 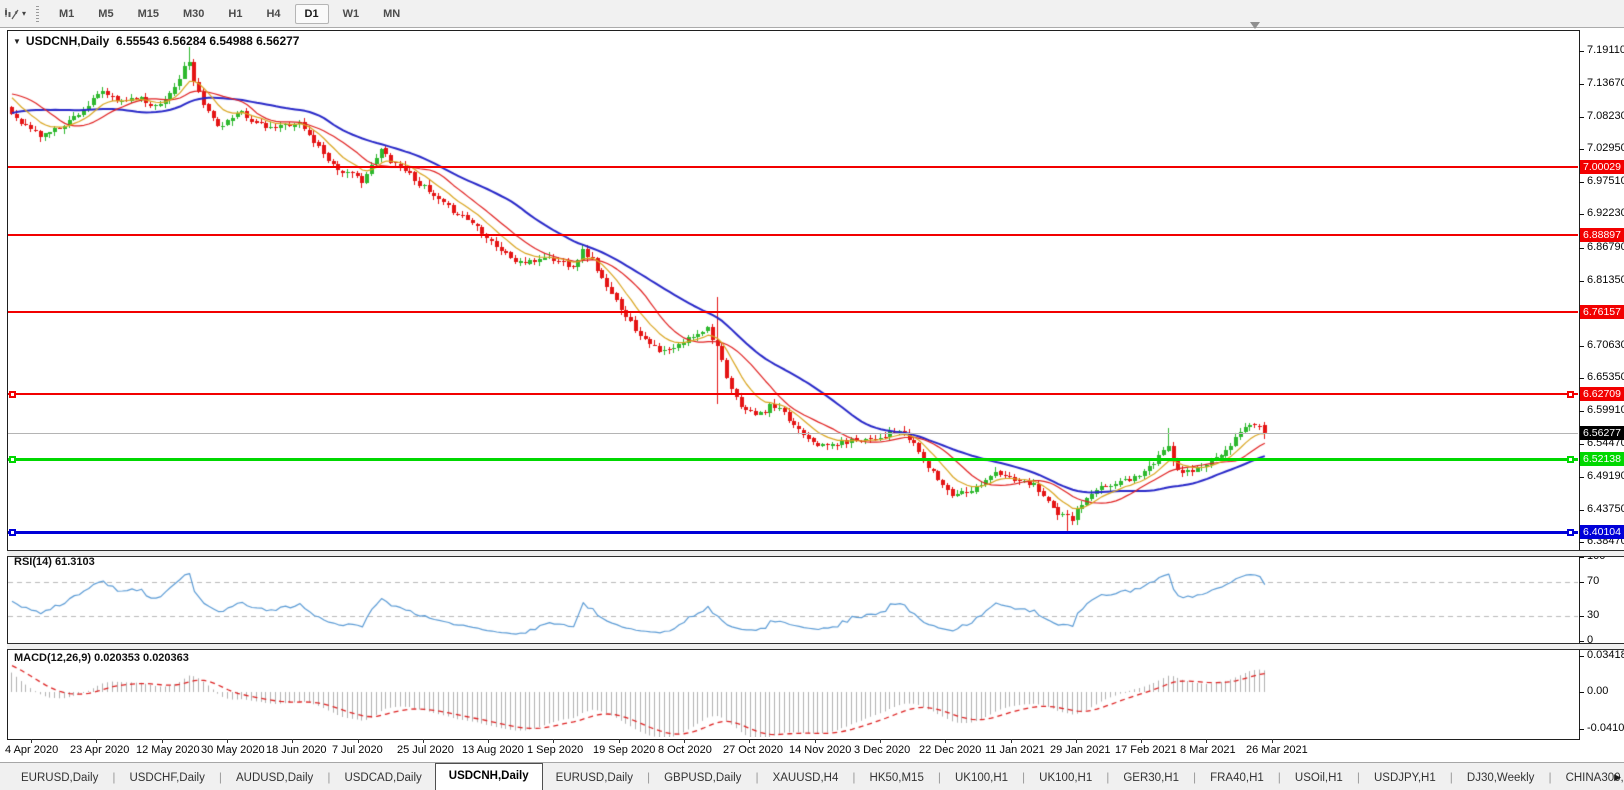 What do you see at coordinates (273, 14) in the screenshot?
I see `timeframe-button-h4: H4` at bounding box center [273, 14].